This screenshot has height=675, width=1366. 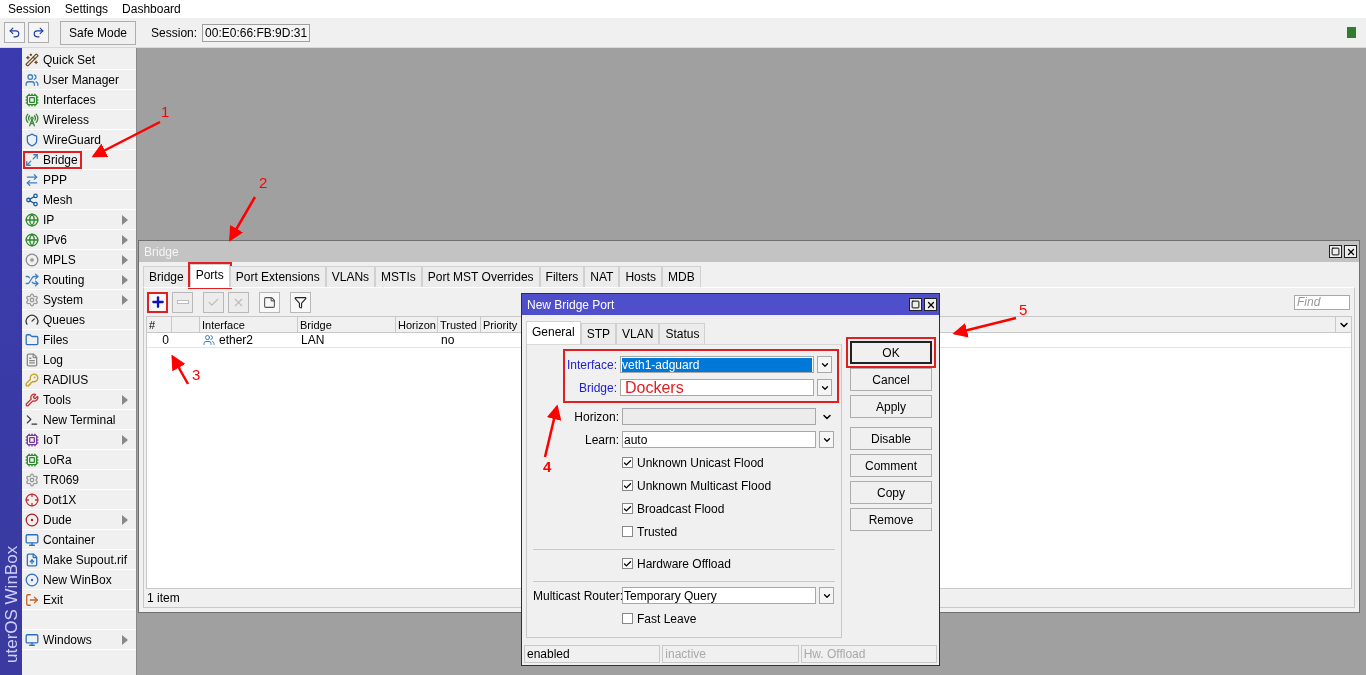 I want to click on tab: Status, so click(x=682, y=333).